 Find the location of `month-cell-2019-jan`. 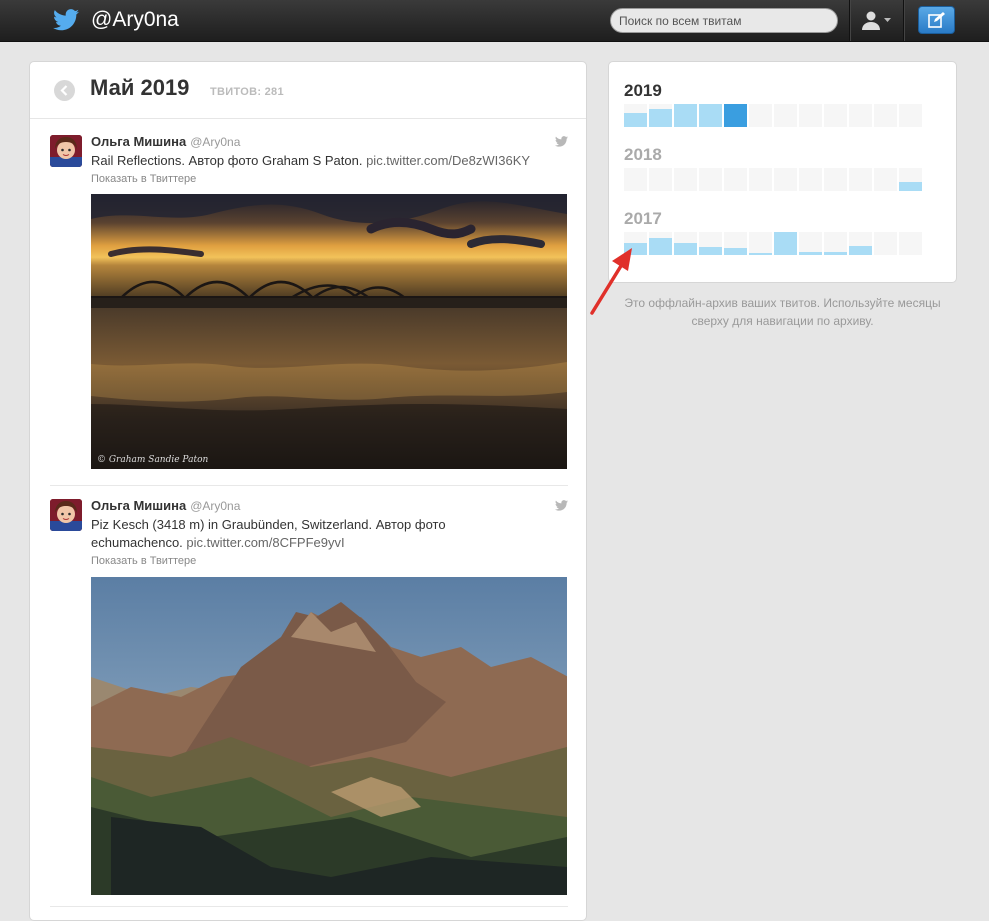

month-cell-2019-jan is located at coordinates (635, 115).